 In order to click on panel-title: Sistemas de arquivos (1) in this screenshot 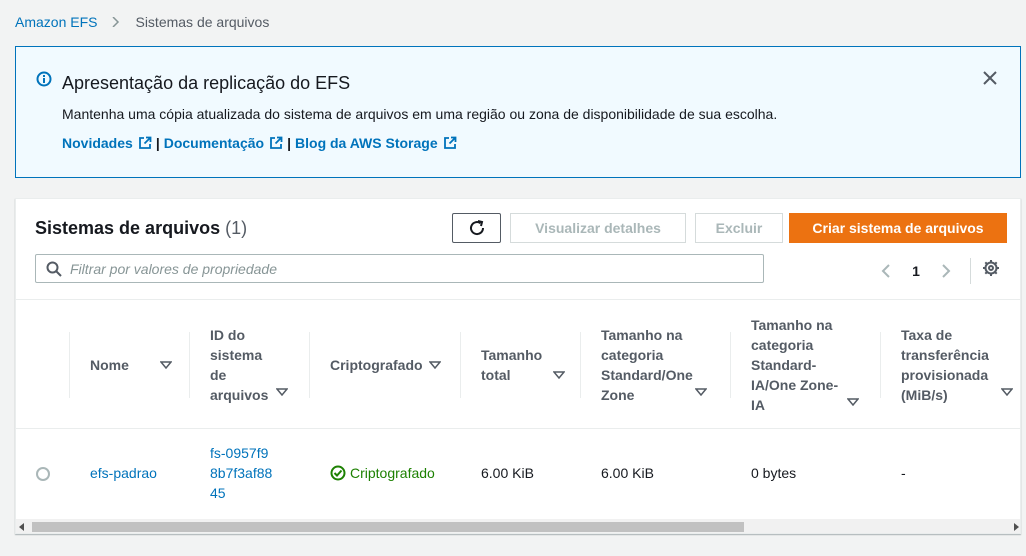, I will do `click(141, 228)`.